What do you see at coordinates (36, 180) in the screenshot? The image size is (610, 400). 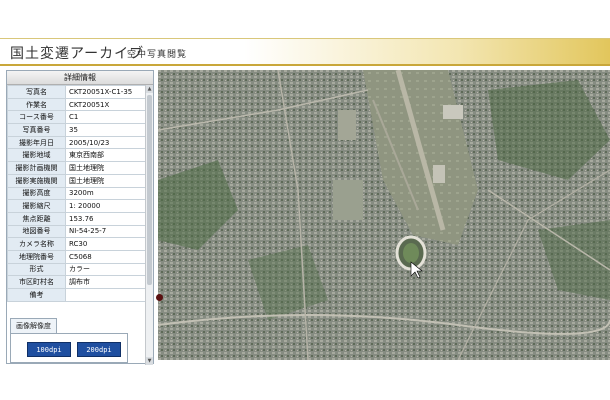 I see `detail-label: 撮影実施機関` at bounding box center [36, 180].